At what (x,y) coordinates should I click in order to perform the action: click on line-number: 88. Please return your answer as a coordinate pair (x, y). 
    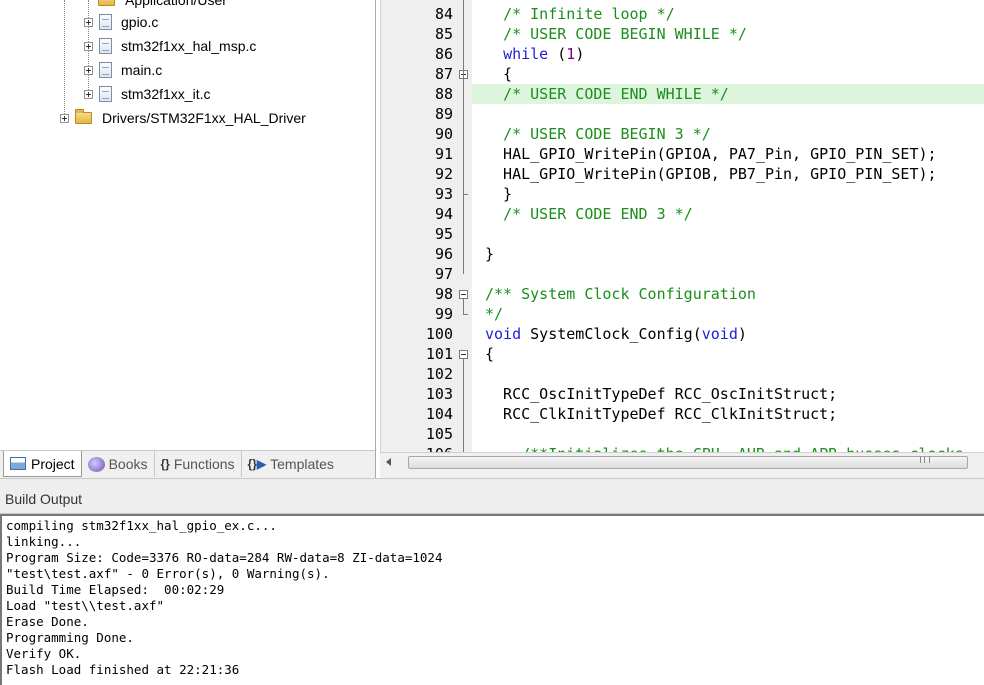
    Looking at the image, I should click on (443, 94).